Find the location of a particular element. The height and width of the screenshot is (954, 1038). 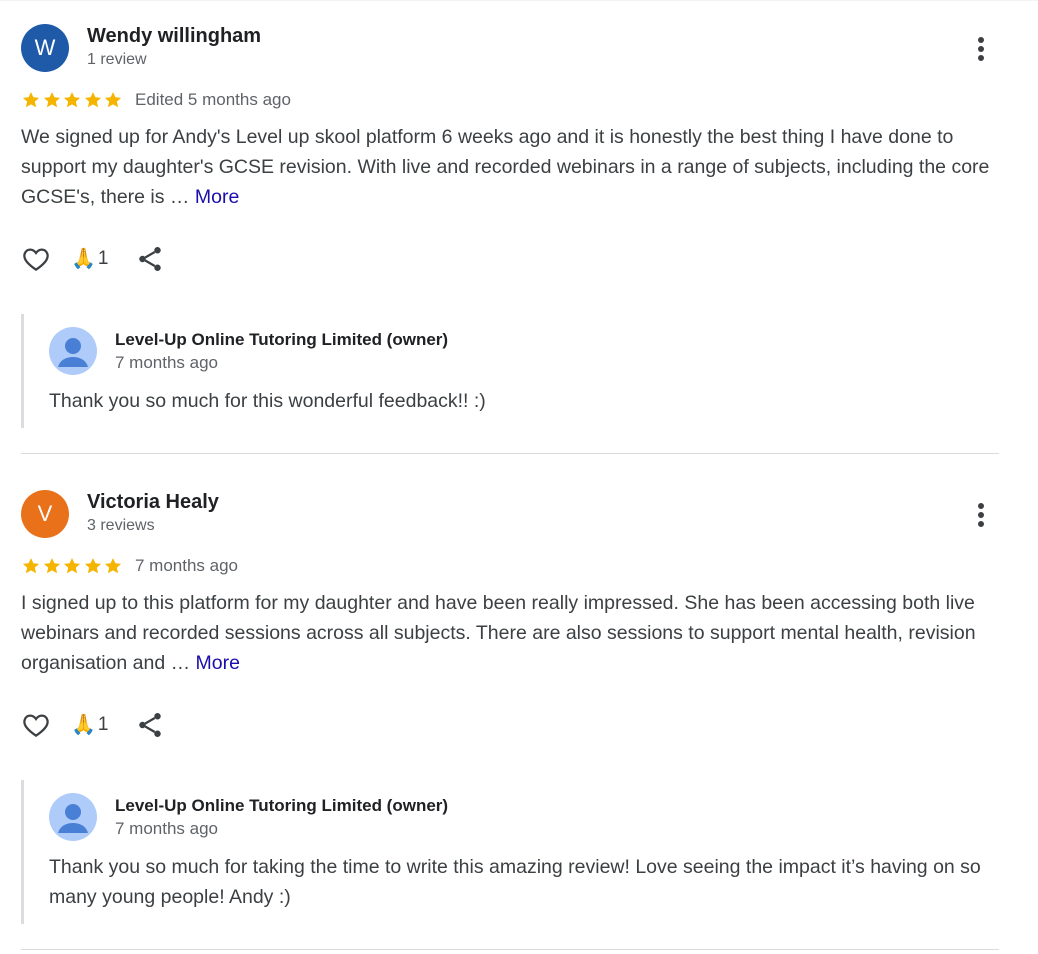

avatar: W is located at coordinates (45, 48).